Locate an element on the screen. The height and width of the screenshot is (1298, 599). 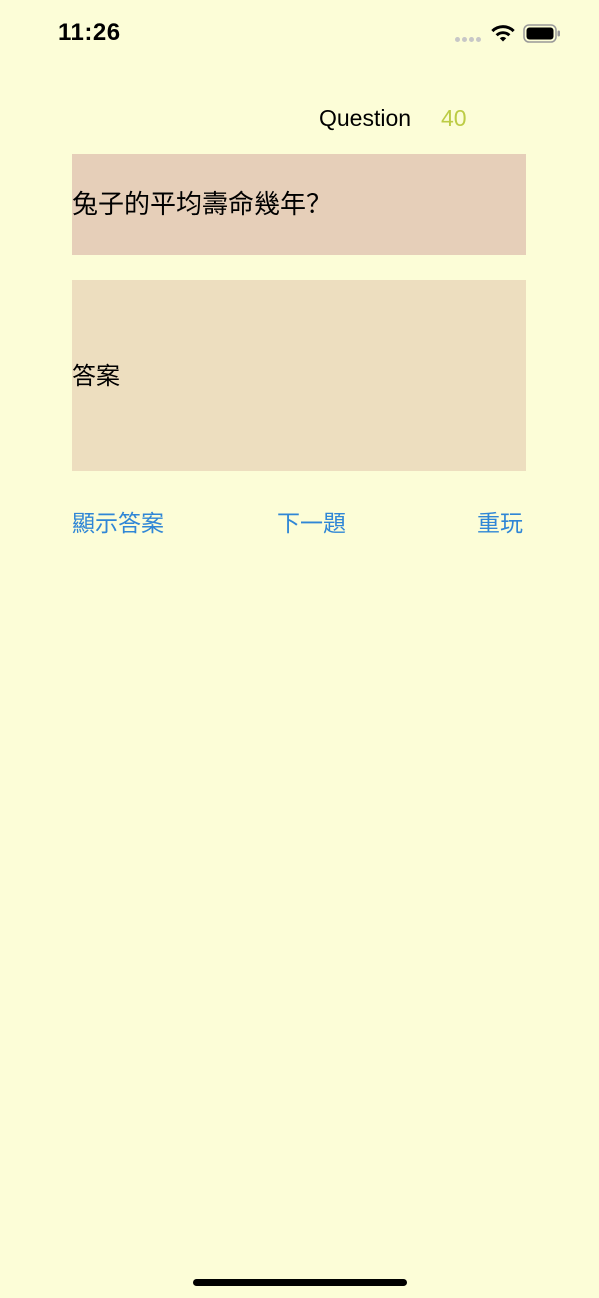
show-answer-button: 顯示答案 is located at coordinates (118, 521).